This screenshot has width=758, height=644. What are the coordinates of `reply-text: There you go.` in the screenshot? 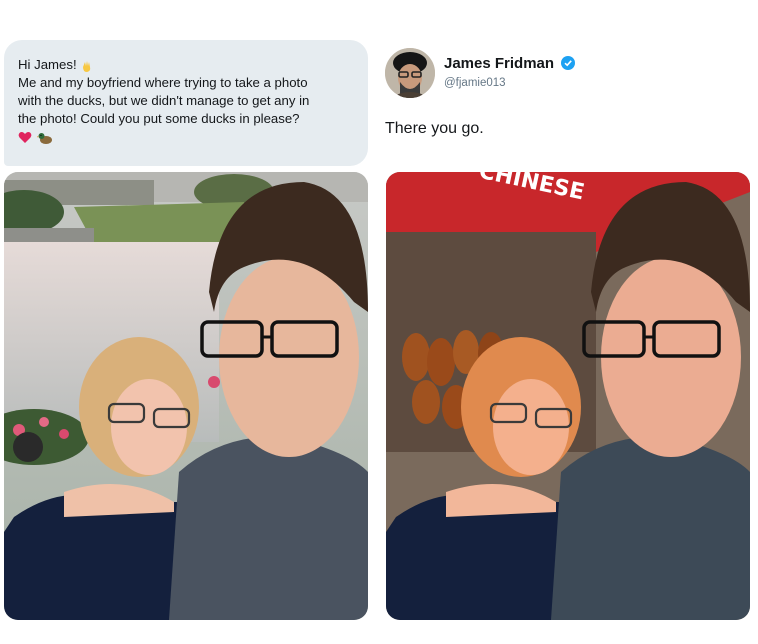 It's located at (434, 128).